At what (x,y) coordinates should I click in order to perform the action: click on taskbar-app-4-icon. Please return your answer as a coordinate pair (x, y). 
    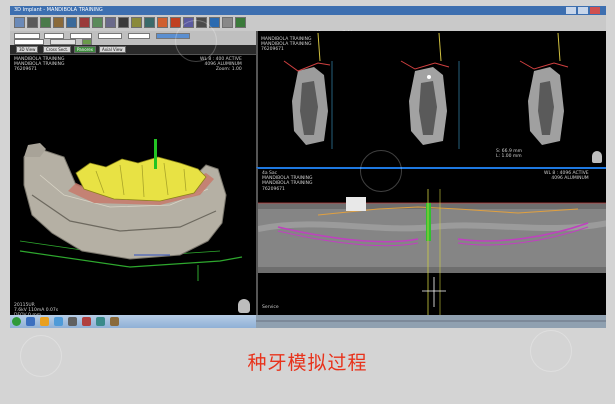
    Looking at the image, I should click on (72, 321).